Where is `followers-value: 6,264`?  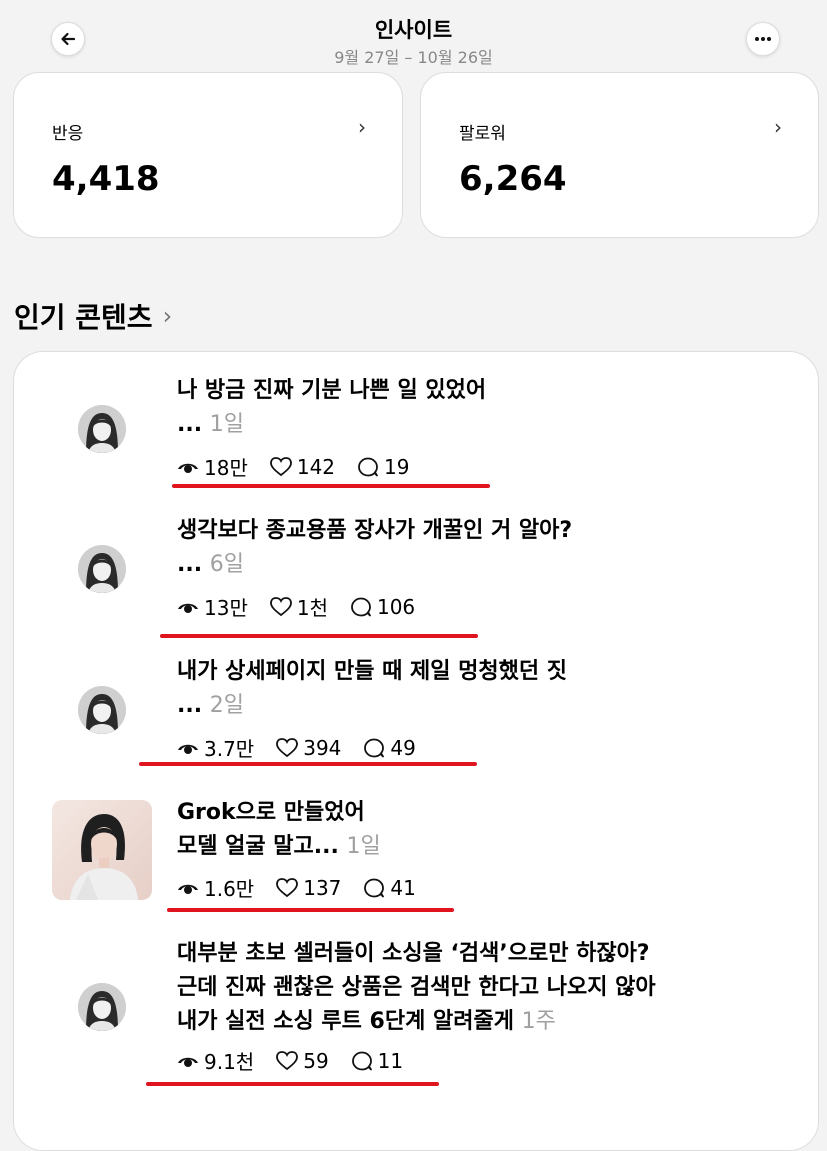 followers-value: 6,264 is located at coordinates (513, 179).